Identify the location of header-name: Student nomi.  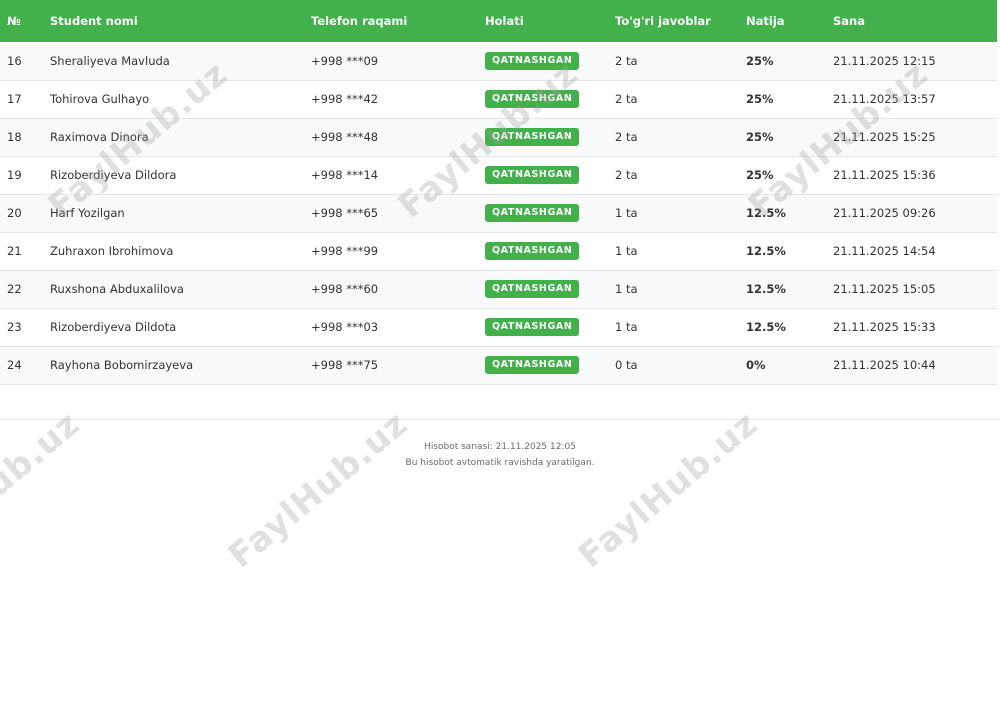
(94, 21).